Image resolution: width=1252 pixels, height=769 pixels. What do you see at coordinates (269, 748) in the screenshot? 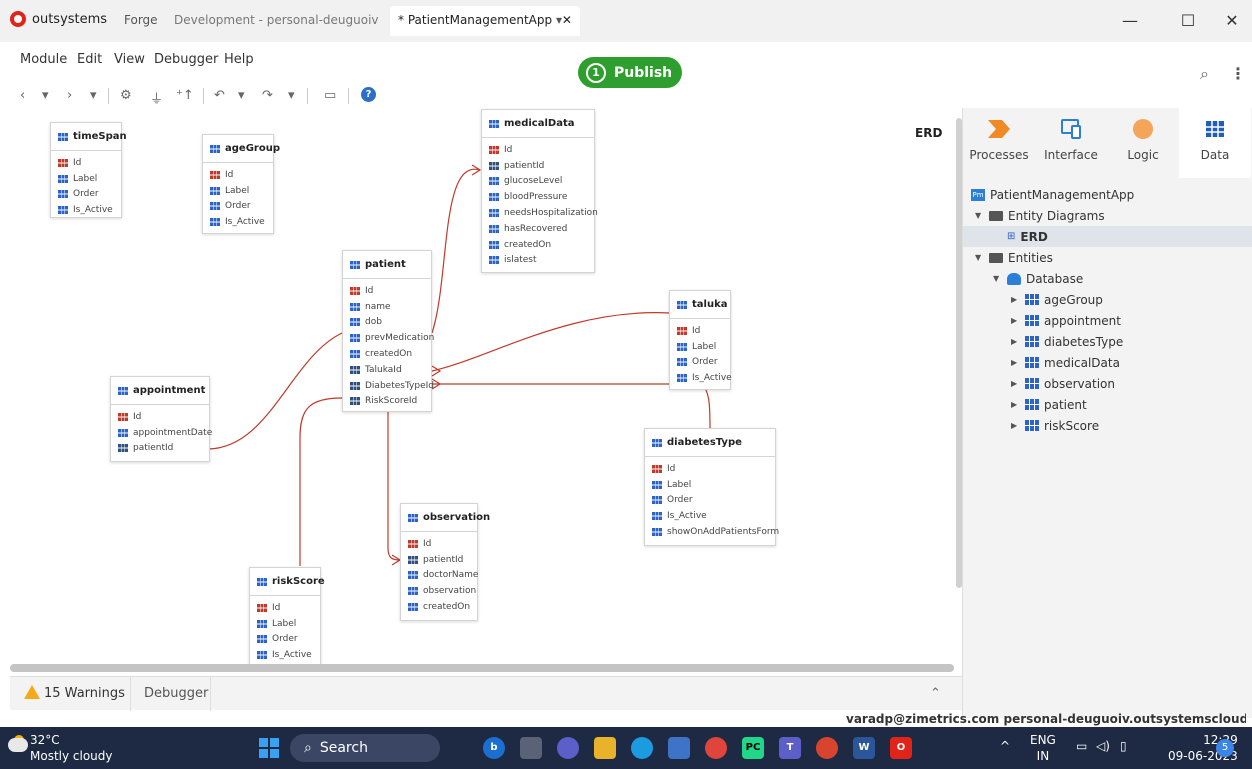
I see `windows-start-icon` at bounding box center [269, 748].